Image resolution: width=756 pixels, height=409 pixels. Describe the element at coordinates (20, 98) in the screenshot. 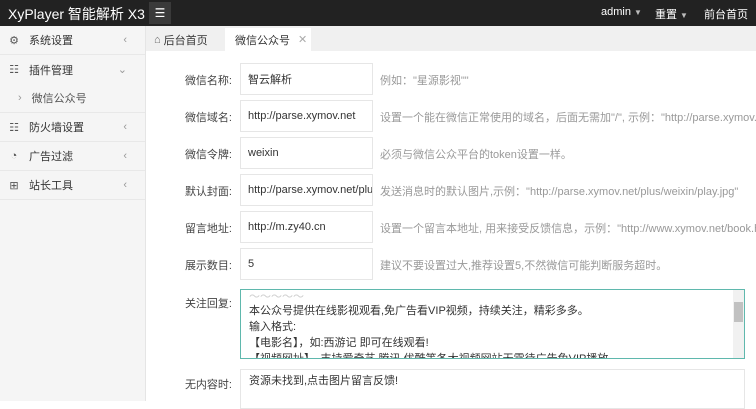

I see `chevron-right-icon: ›` at that location.